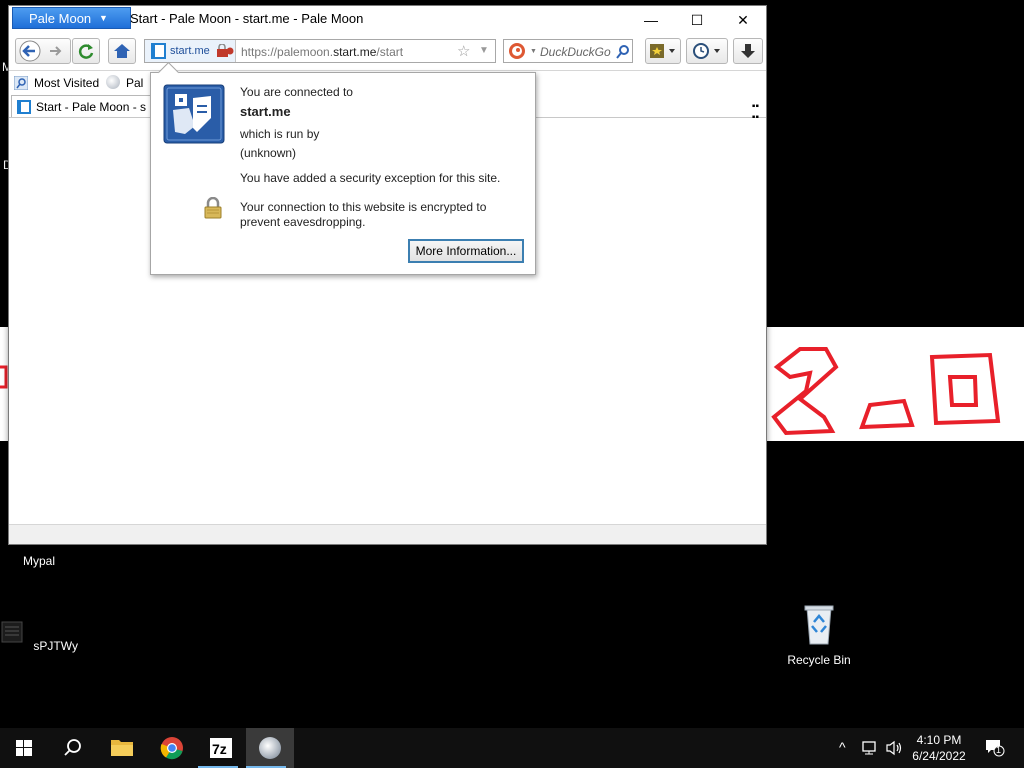 The width and height of the screenshot is (1024, 768). I want to click on clock: 4:10 PM 6/24/2022, so click(939, 748).